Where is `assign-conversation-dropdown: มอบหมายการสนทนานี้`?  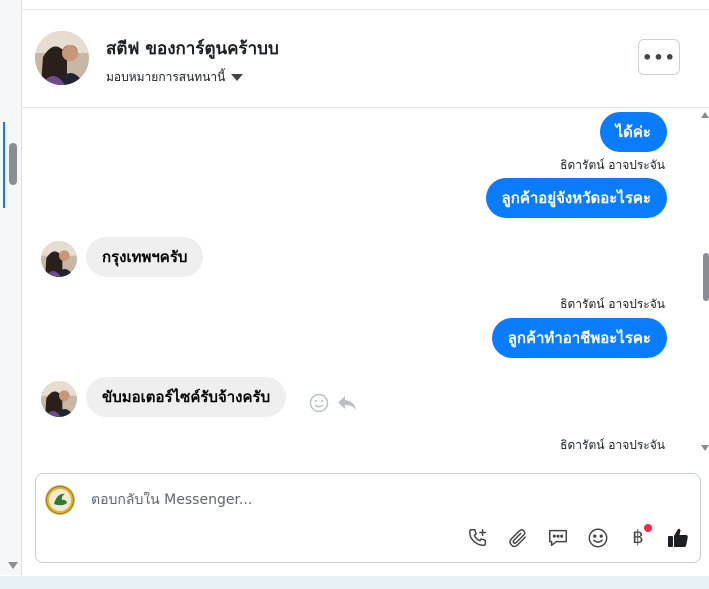 assign-conversation-dropdown: มอบหมายการสนทนานี้ is located at coordinates (175, 77).